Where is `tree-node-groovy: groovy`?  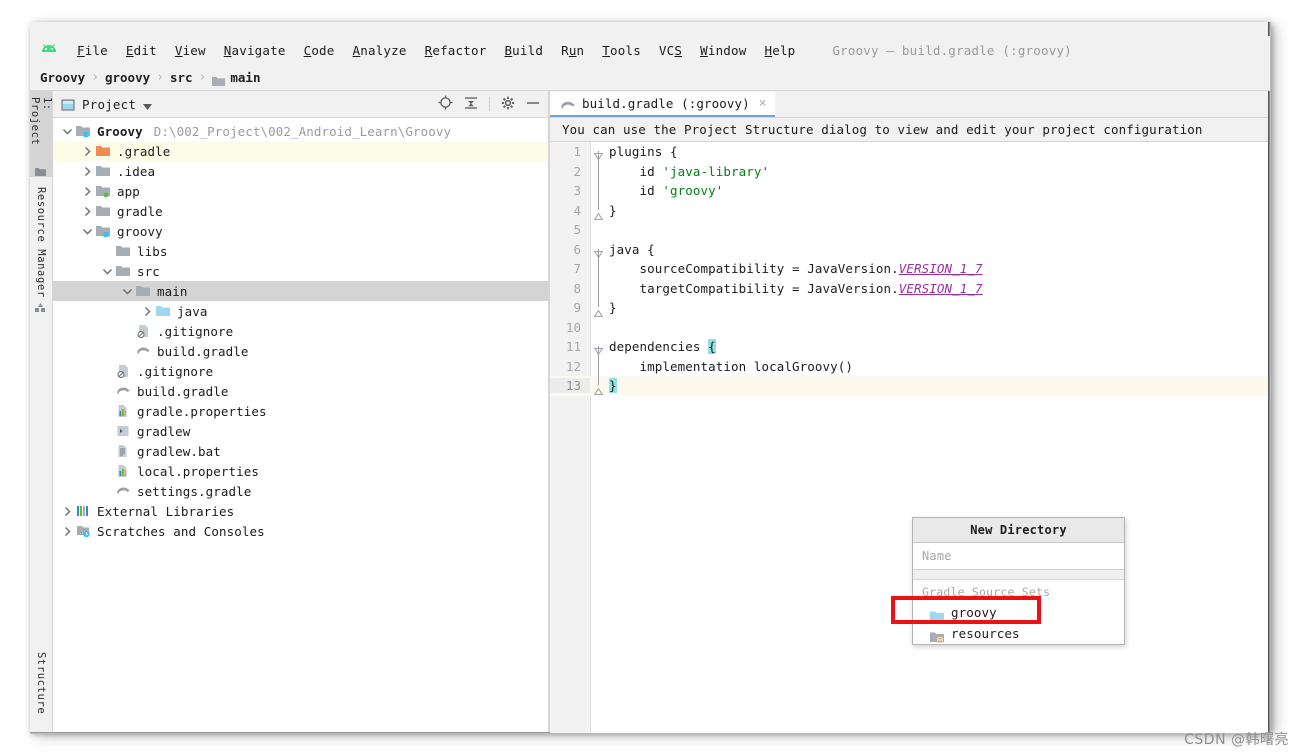 tree-node-groovy: groovy is located at coordinates (300, 231).